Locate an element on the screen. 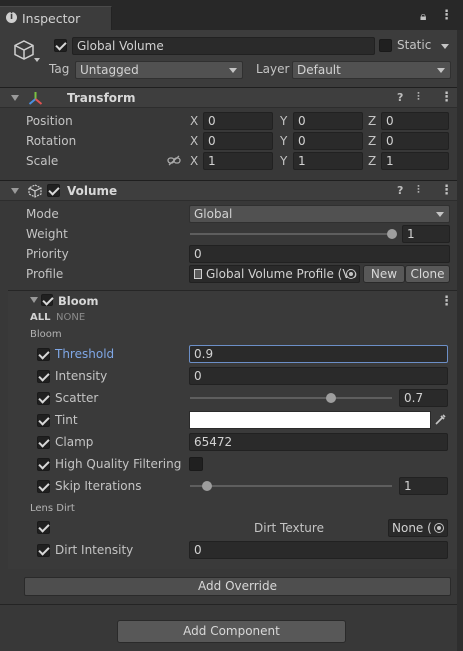 This screenshot has width=463, height=651. threshold-override-toggle is located at coordinates (43, 354).